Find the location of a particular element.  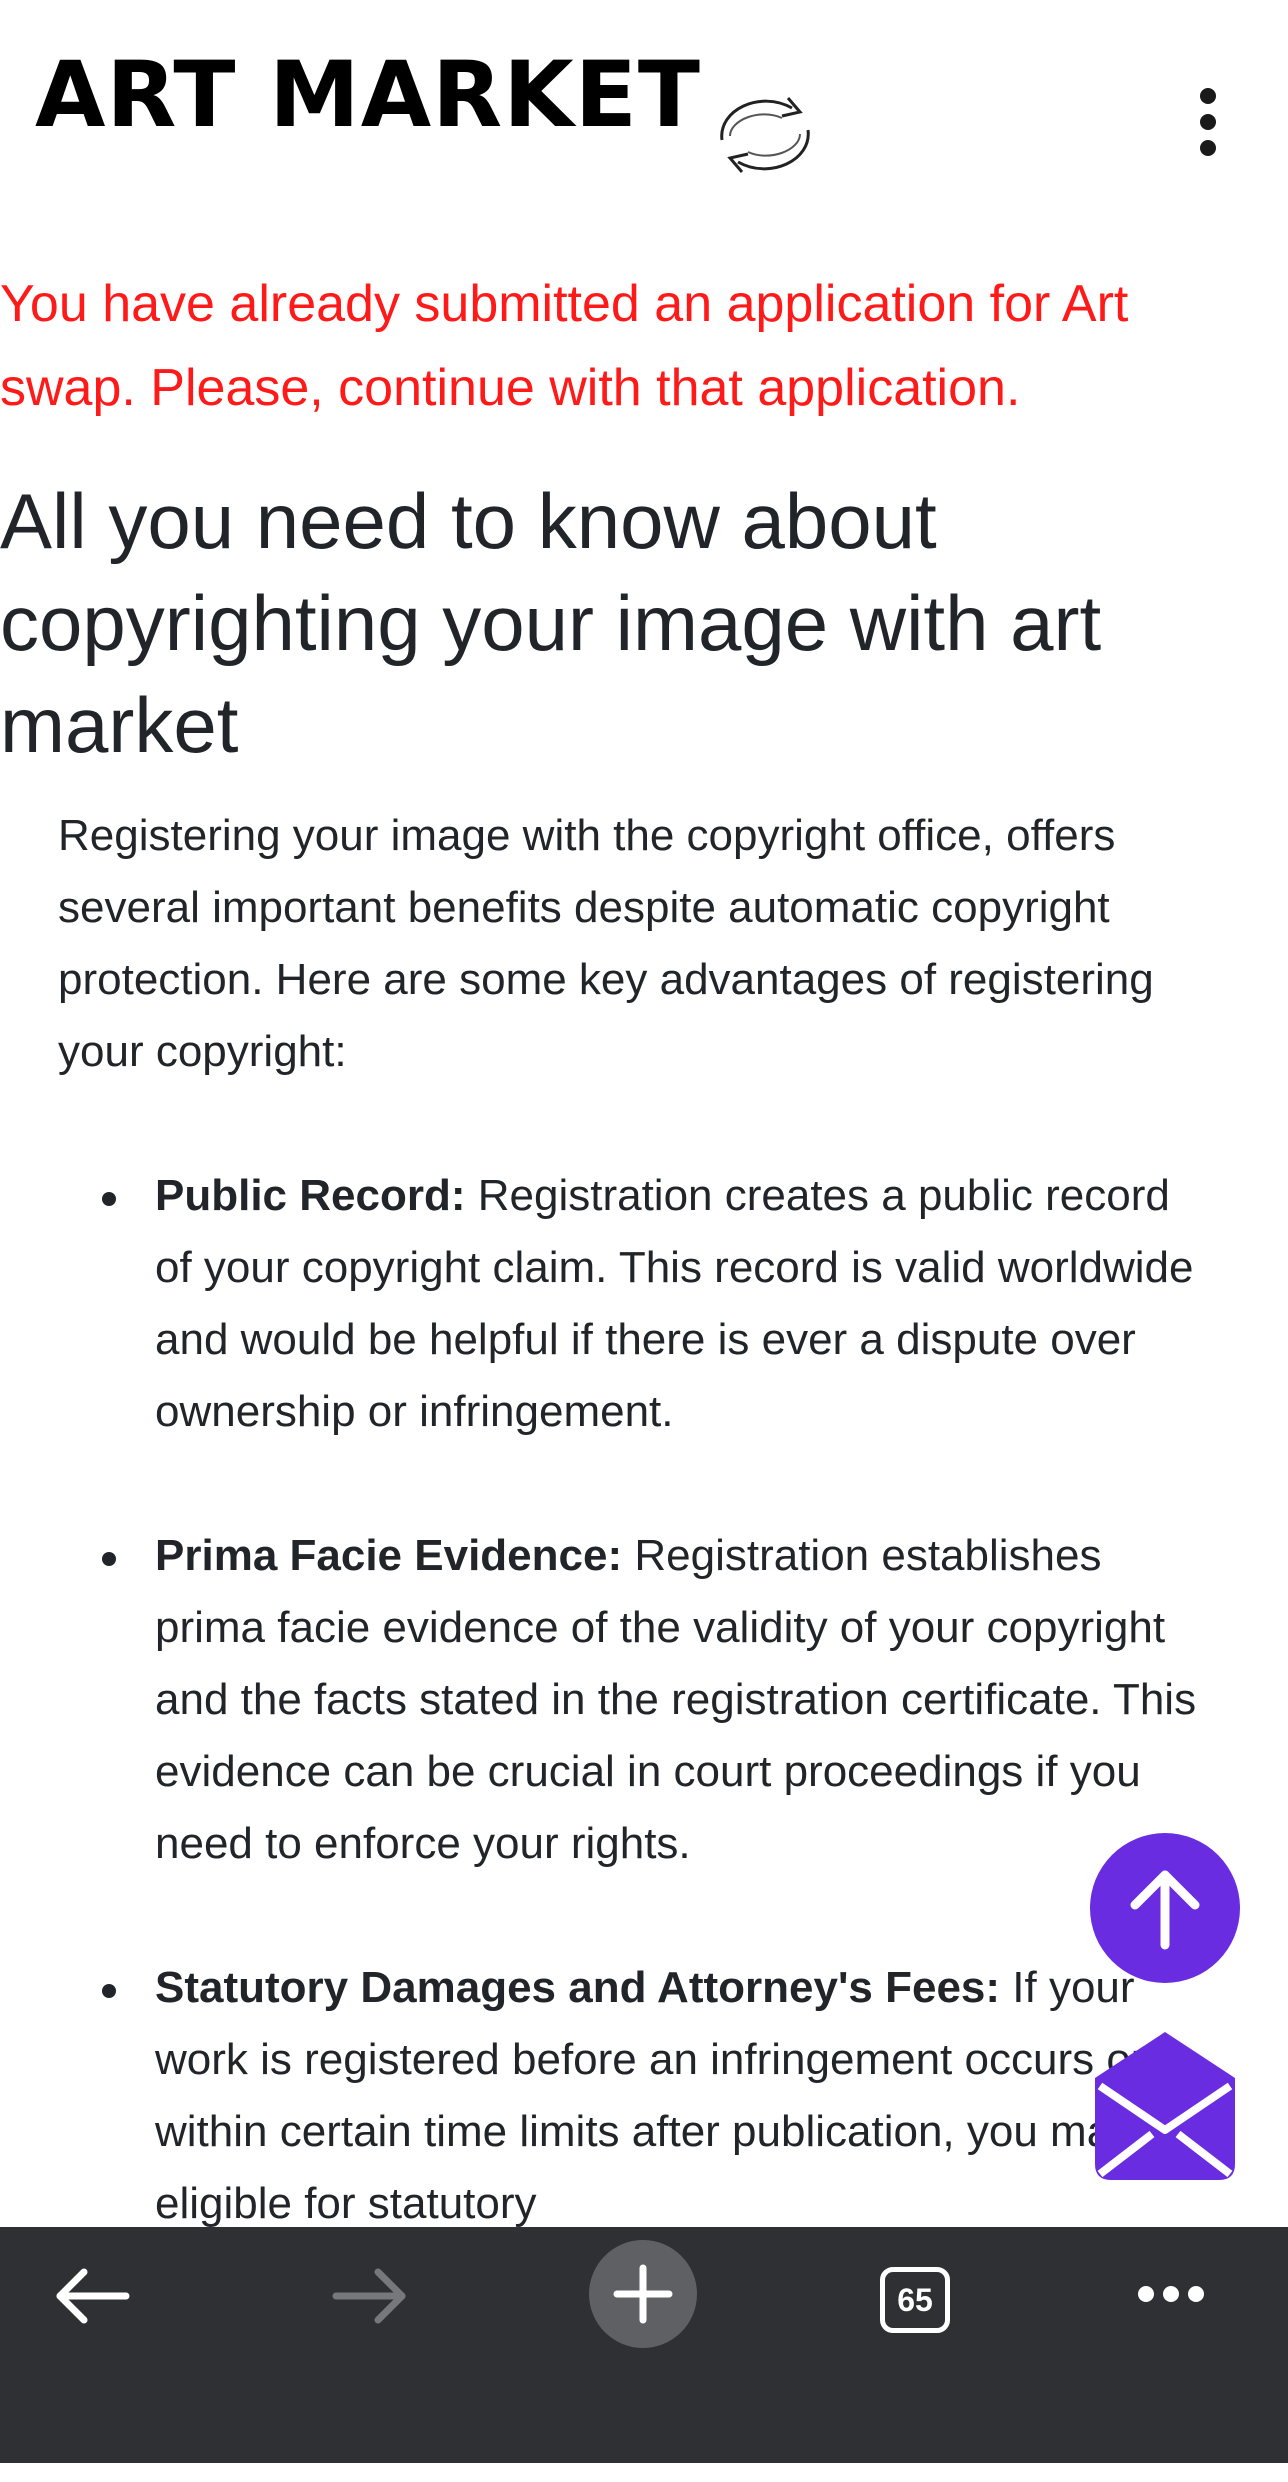

scroll-to-top-button is located at coordinates (1165, 1908).